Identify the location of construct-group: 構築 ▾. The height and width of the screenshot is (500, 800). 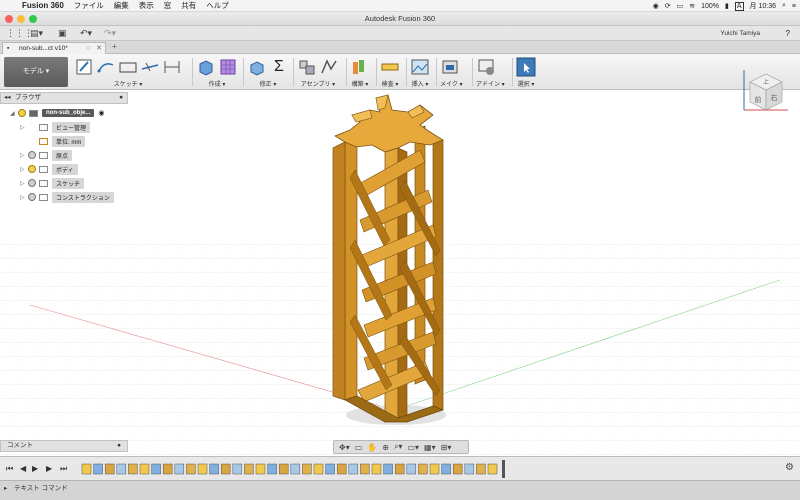
(360, 72).